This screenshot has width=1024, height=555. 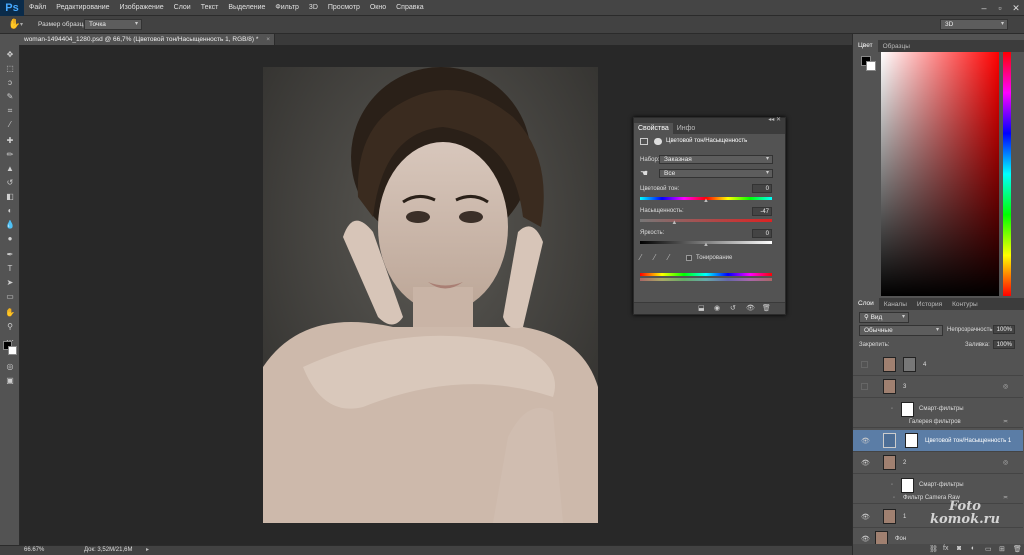 I want to click on maximize-icon: ▫, so click(x=1000, y=8).